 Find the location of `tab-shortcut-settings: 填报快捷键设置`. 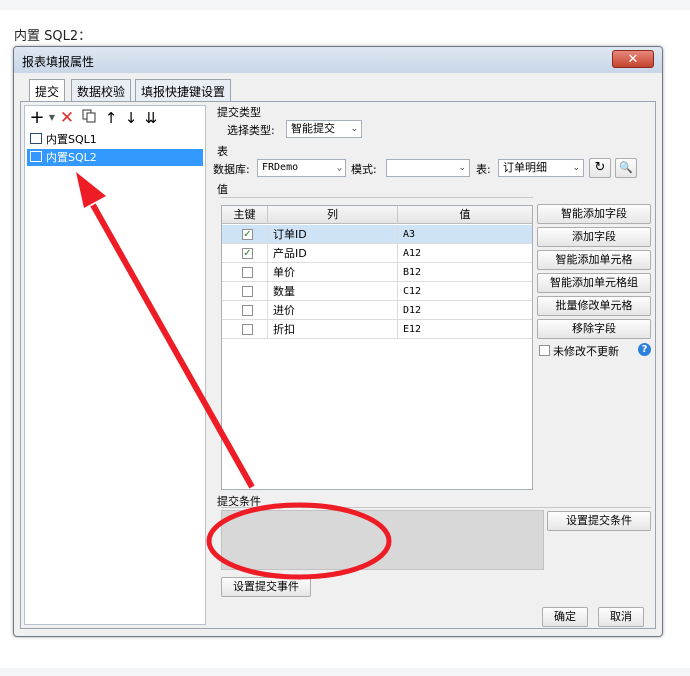

tab-shortcut-settings: 填报快捷键设置 is located at coordinates (183, 90).